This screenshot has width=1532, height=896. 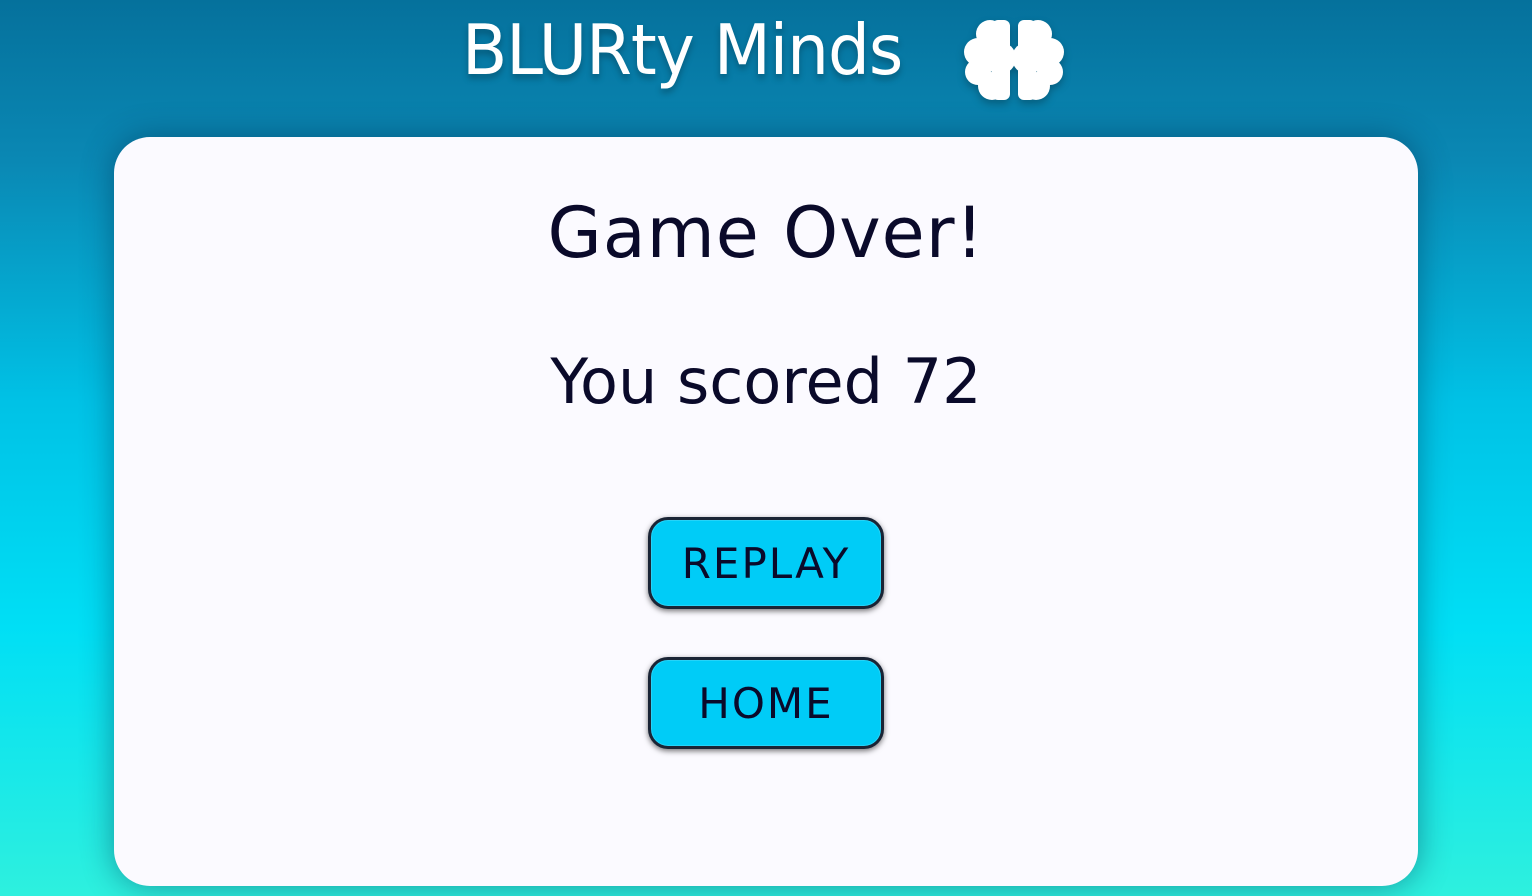 What do you see at coordinates (1014, 60) in the screenshot?
I see `brain-icon` at bounding box center [1014, 60].